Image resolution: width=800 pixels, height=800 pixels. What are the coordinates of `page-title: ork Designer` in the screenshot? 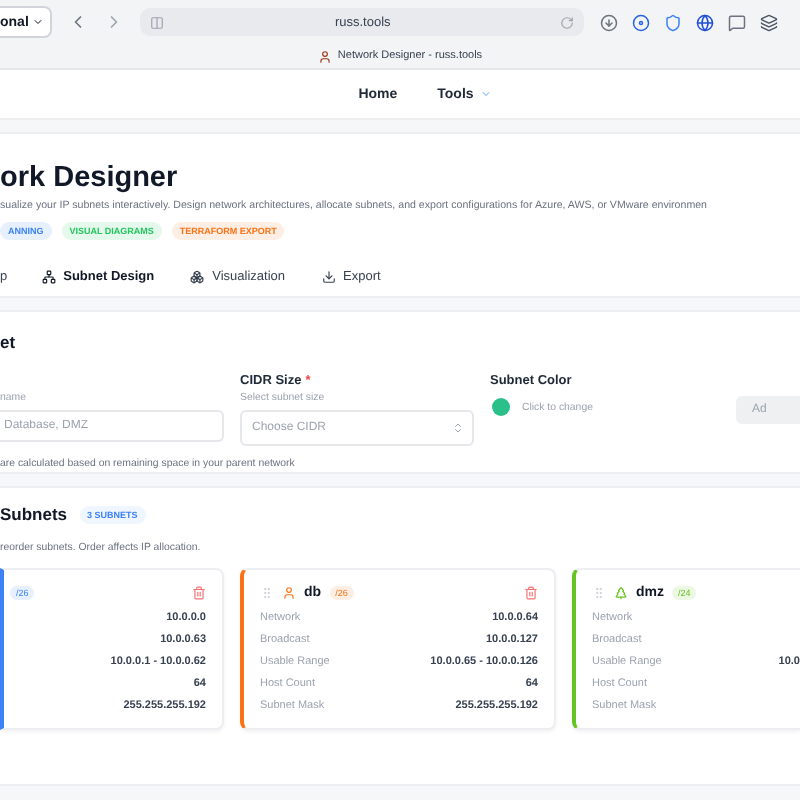 It's located at (90, 178).